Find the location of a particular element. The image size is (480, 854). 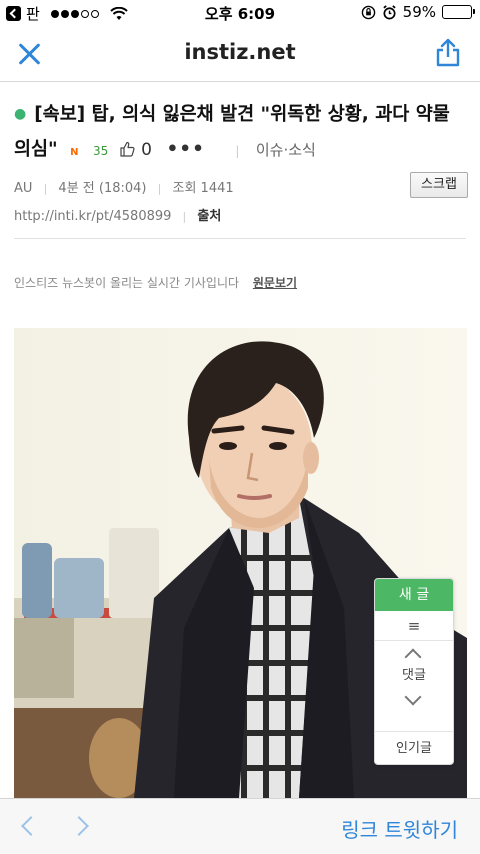

newsbot-notice: 인스티즈 뉴스봇이 올리는 실시간 기사입니다 원문보기 is located at coordinates (155, 282).